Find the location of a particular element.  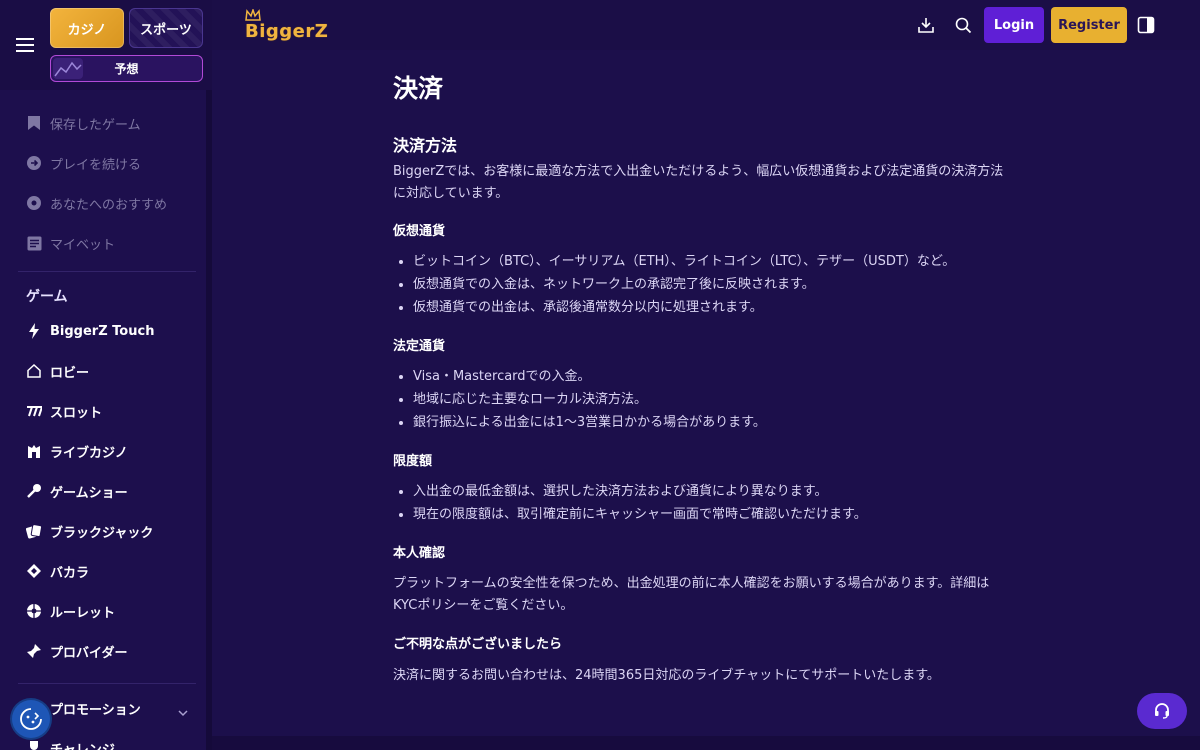

sidebar-item-promotions: プロモーション is located at coordinates (111, 708).